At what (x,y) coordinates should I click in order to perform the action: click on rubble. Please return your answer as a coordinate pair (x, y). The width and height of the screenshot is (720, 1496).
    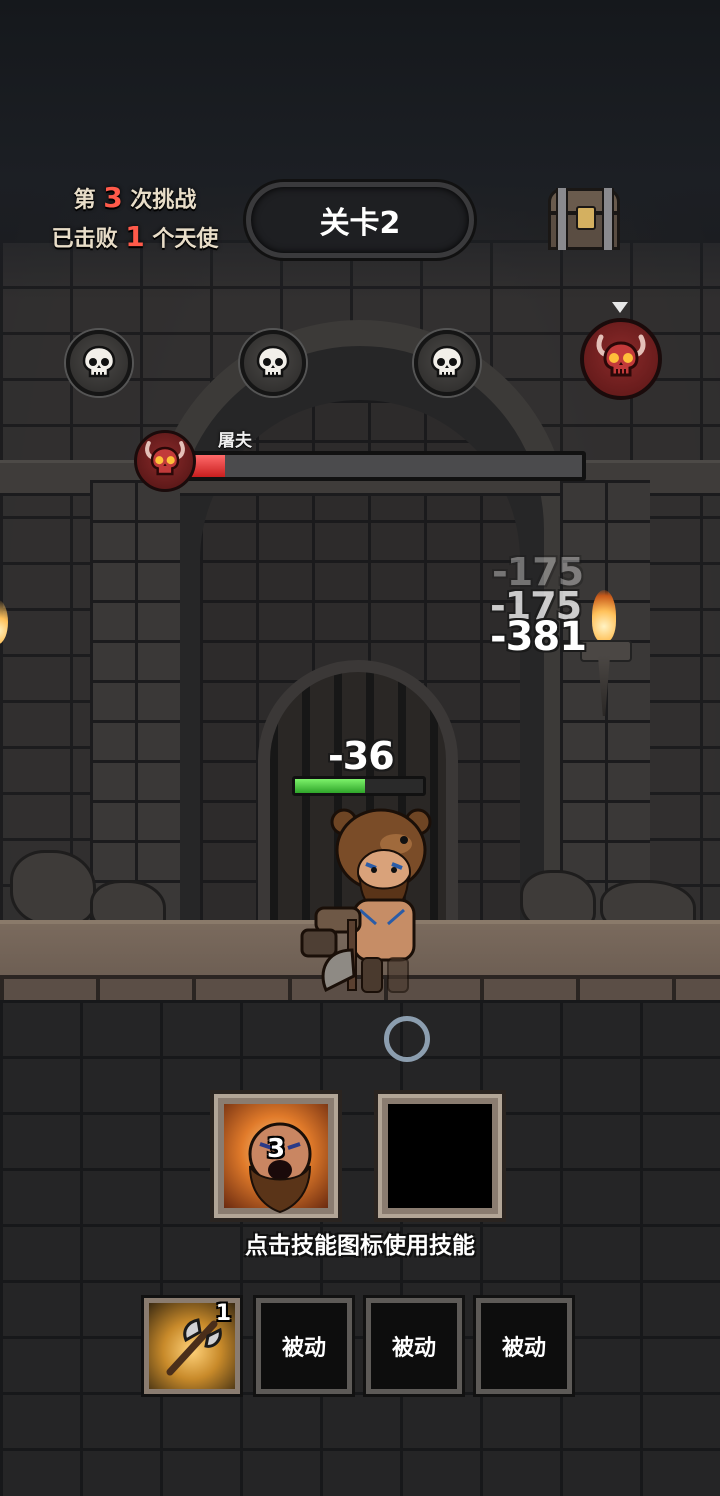
    Looking at the image, I should click on (53, 888).